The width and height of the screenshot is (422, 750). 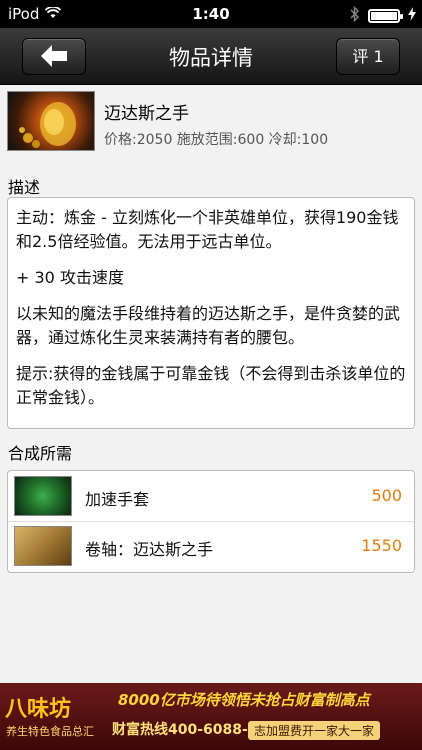 I want to click on recipe-item-name: 加速手套, so click(x=117, y=499).